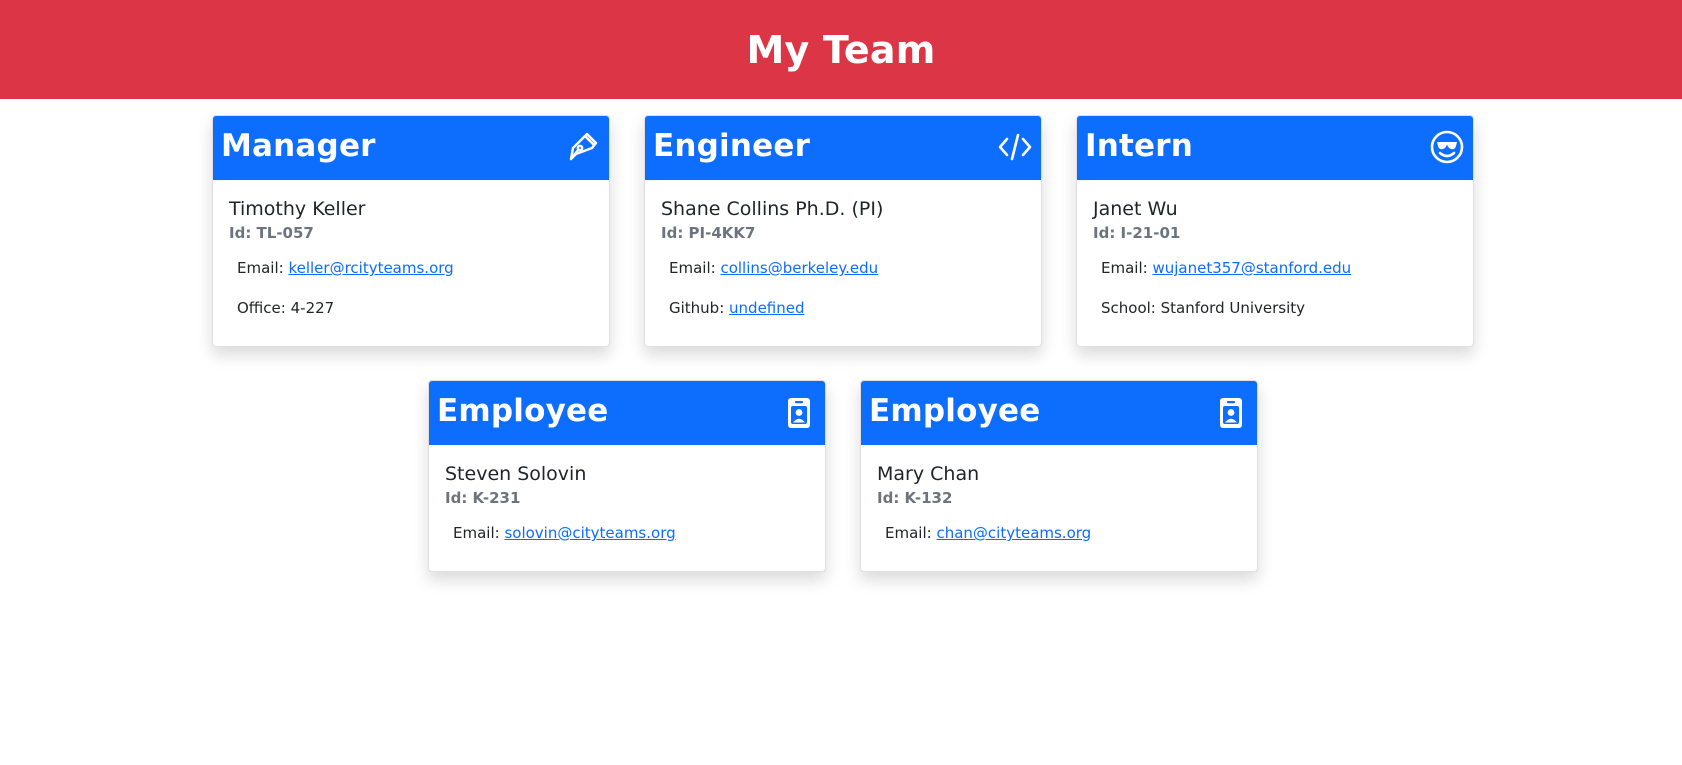  Describe the element at coordinates (708, 233) in the screenshot. I see `employee-id: Id: PI-4KK7` at that location.